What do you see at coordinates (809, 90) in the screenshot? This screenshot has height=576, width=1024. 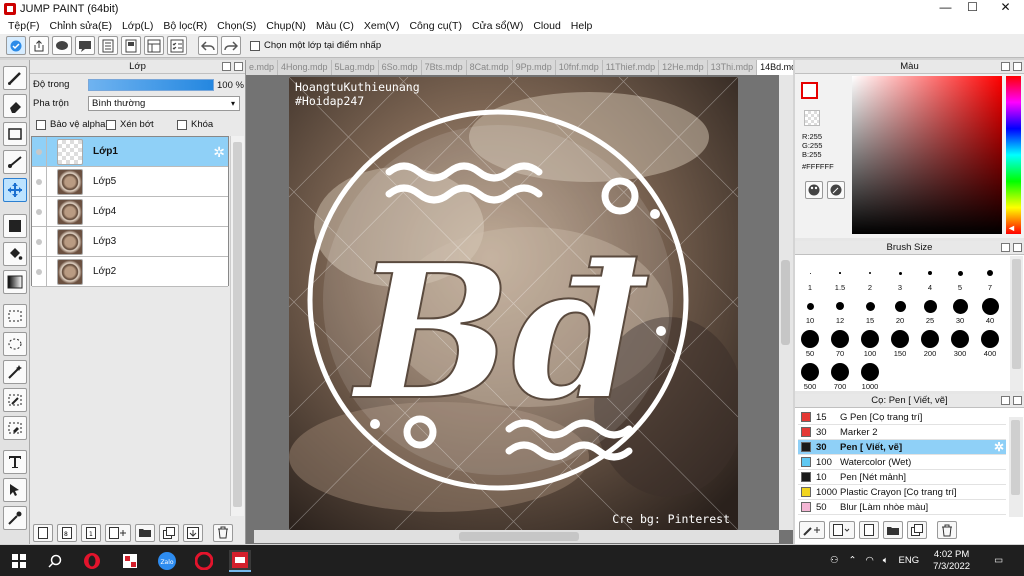 I see `foreground-color-swatch` at bounding box center [809, 90].